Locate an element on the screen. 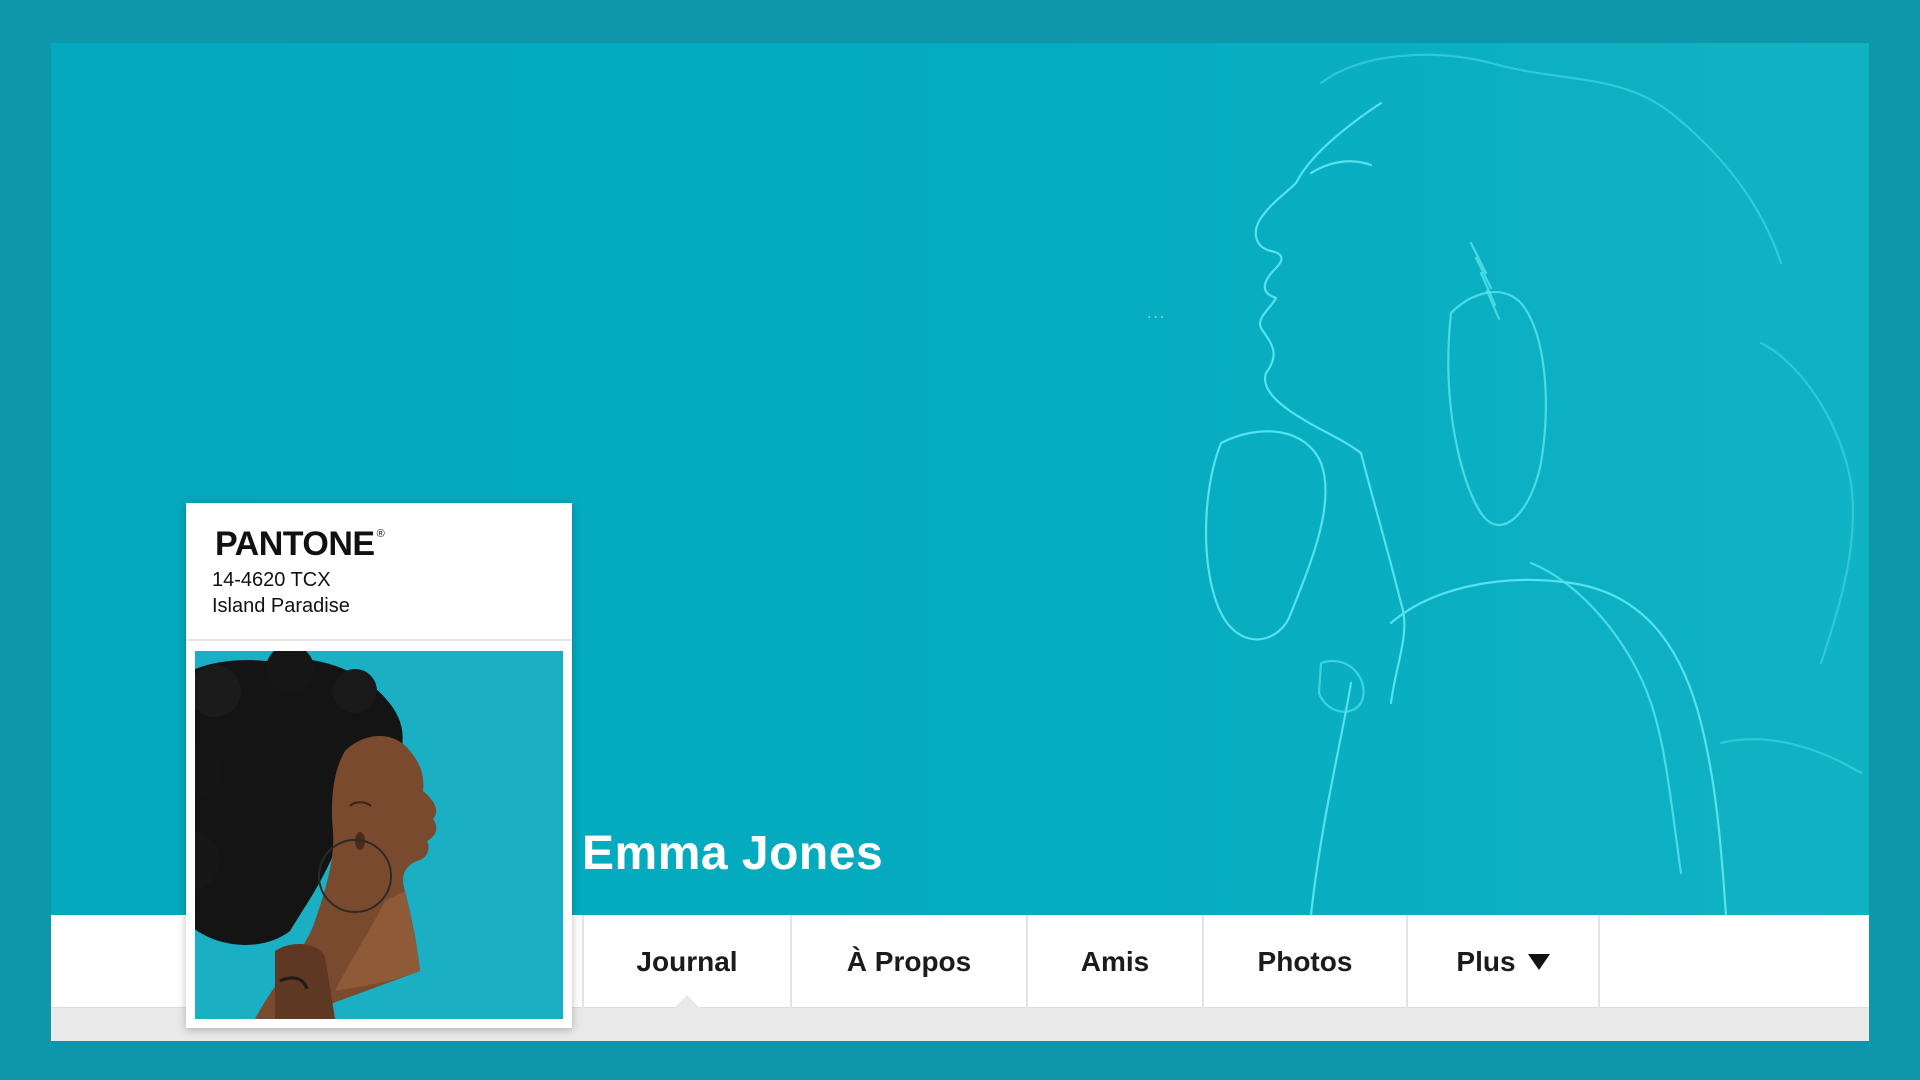 Image resolution: width=1920 pixels, height=1080 pixels. profile-tabs: Journal À Propos Amis Photos Plus is located at coordinates (1091, 962).